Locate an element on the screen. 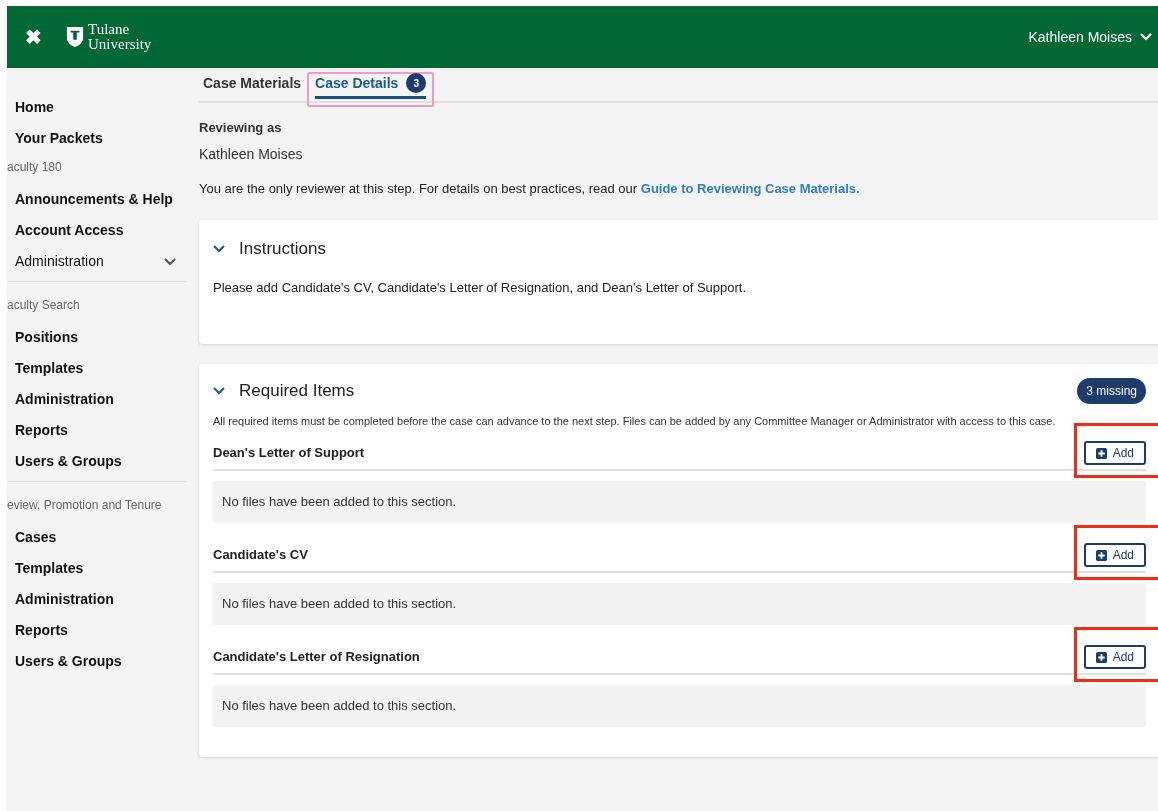  logo-text: Tulane is located at coordinates (109, 29).